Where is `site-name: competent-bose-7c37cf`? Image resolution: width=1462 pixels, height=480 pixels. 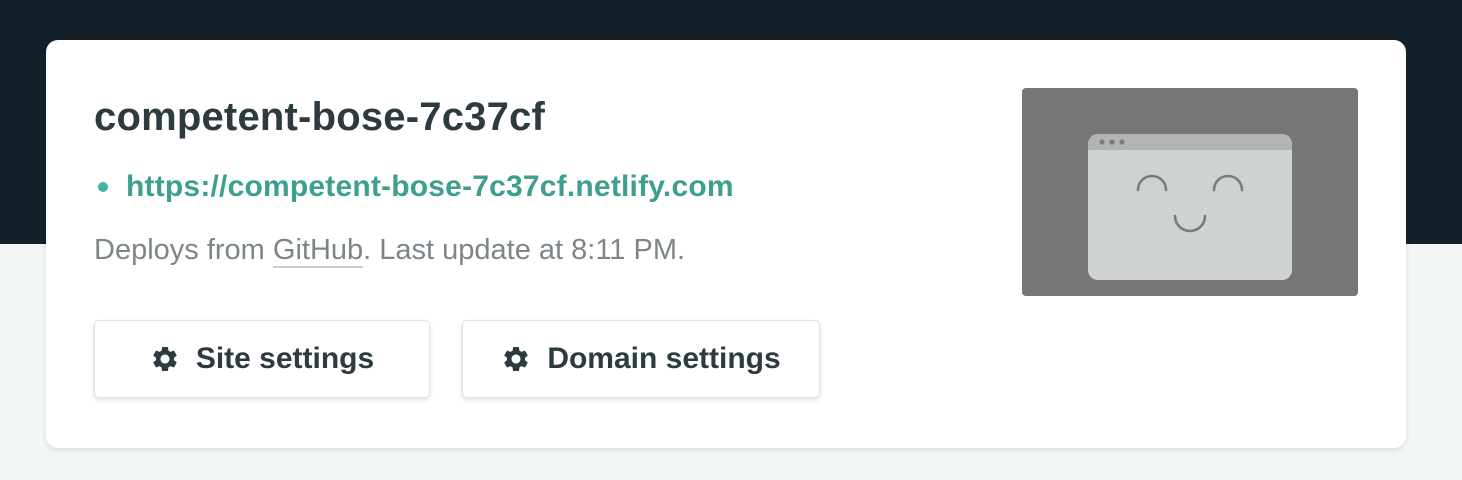 site-name: competent-bose-7c37cf is located at coordinates (319, 117).